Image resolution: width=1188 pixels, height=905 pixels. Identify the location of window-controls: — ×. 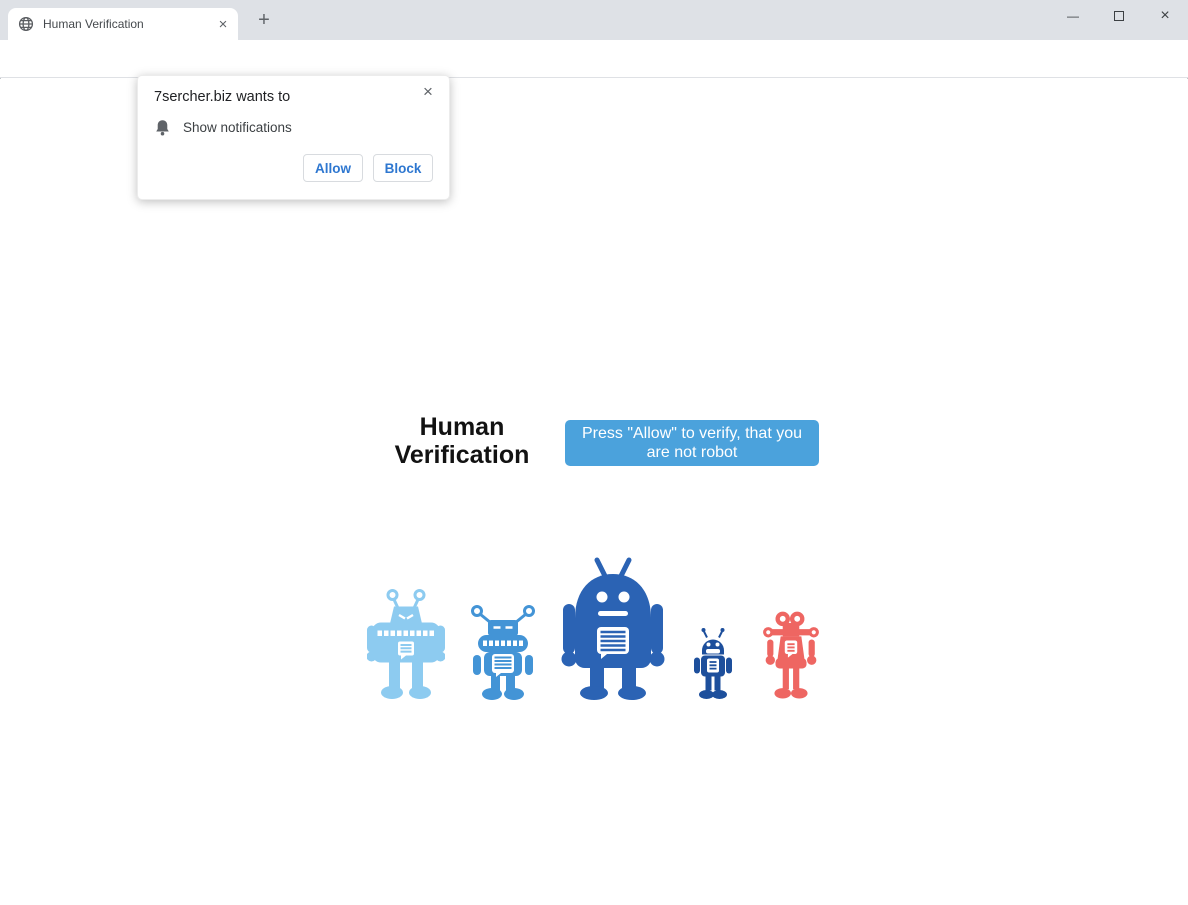
(1119, 16).